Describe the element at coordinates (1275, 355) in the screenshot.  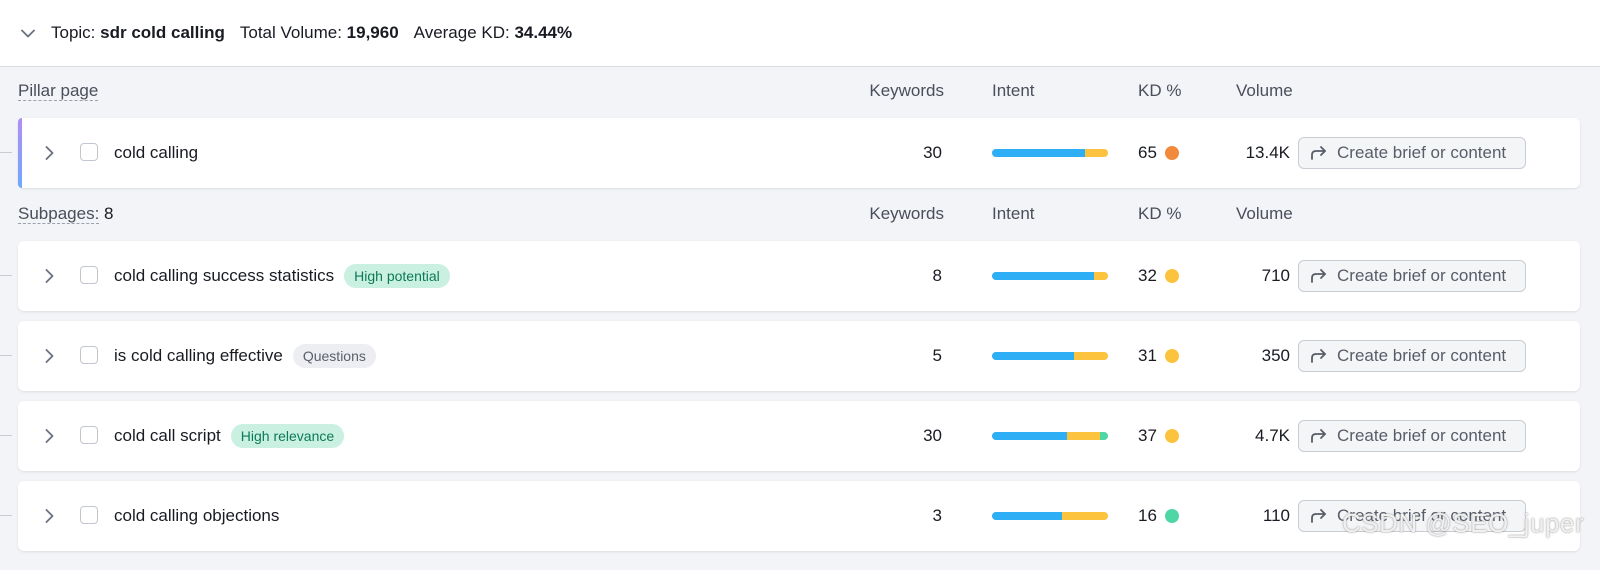
I see `row-volume: 350` at that location.